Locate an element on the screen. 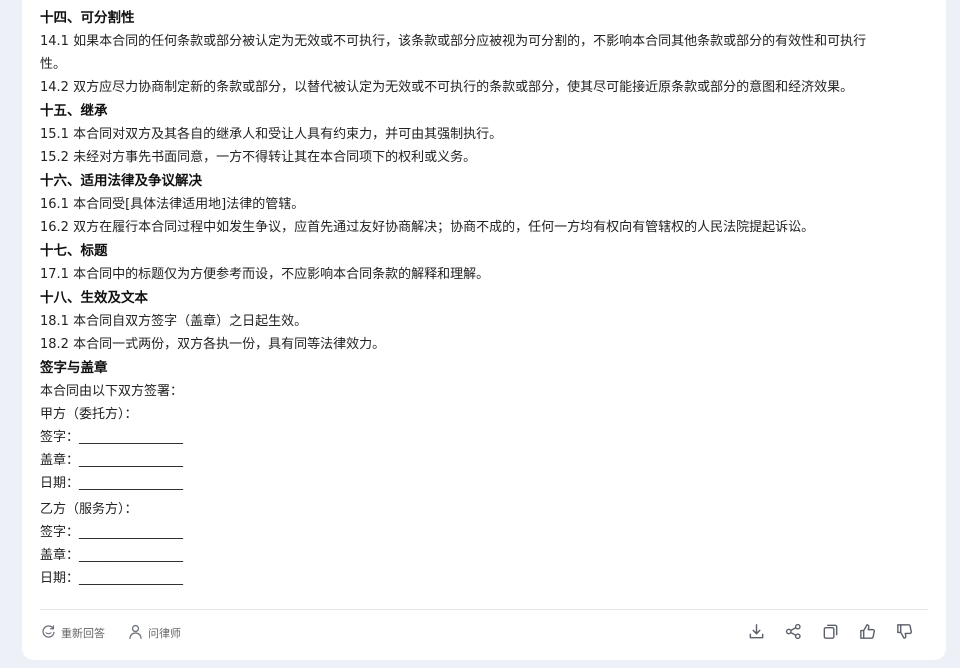 This screenshot has width=960, height=668. regenerate-button: 重新回答 is located at coordinates (72, 633).